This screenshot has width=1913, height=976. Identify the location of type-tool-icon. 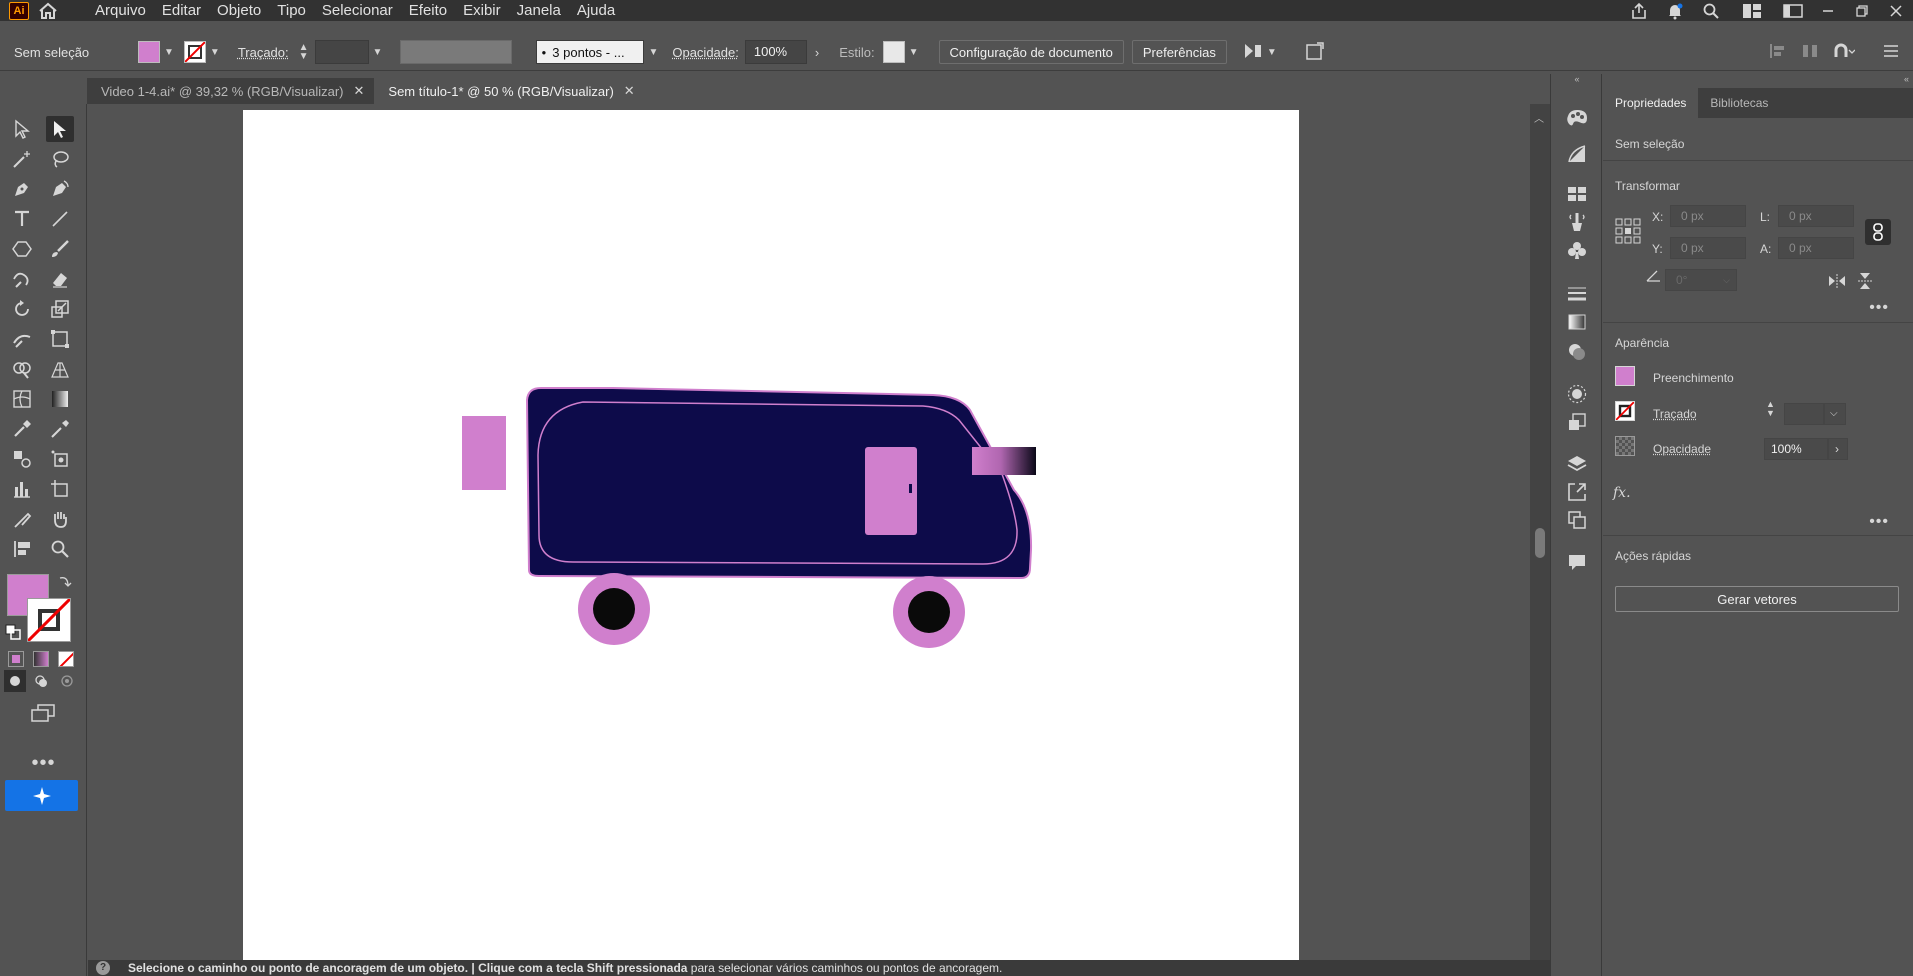
(22, 219).